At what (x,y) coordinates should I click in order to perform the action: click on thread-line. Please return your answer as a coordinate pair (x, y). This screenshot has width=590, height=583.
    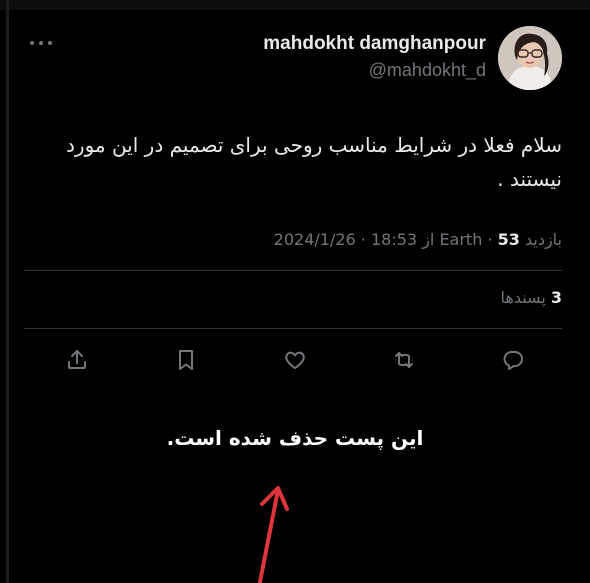
    Looking at the image, I should click on (7, 291).